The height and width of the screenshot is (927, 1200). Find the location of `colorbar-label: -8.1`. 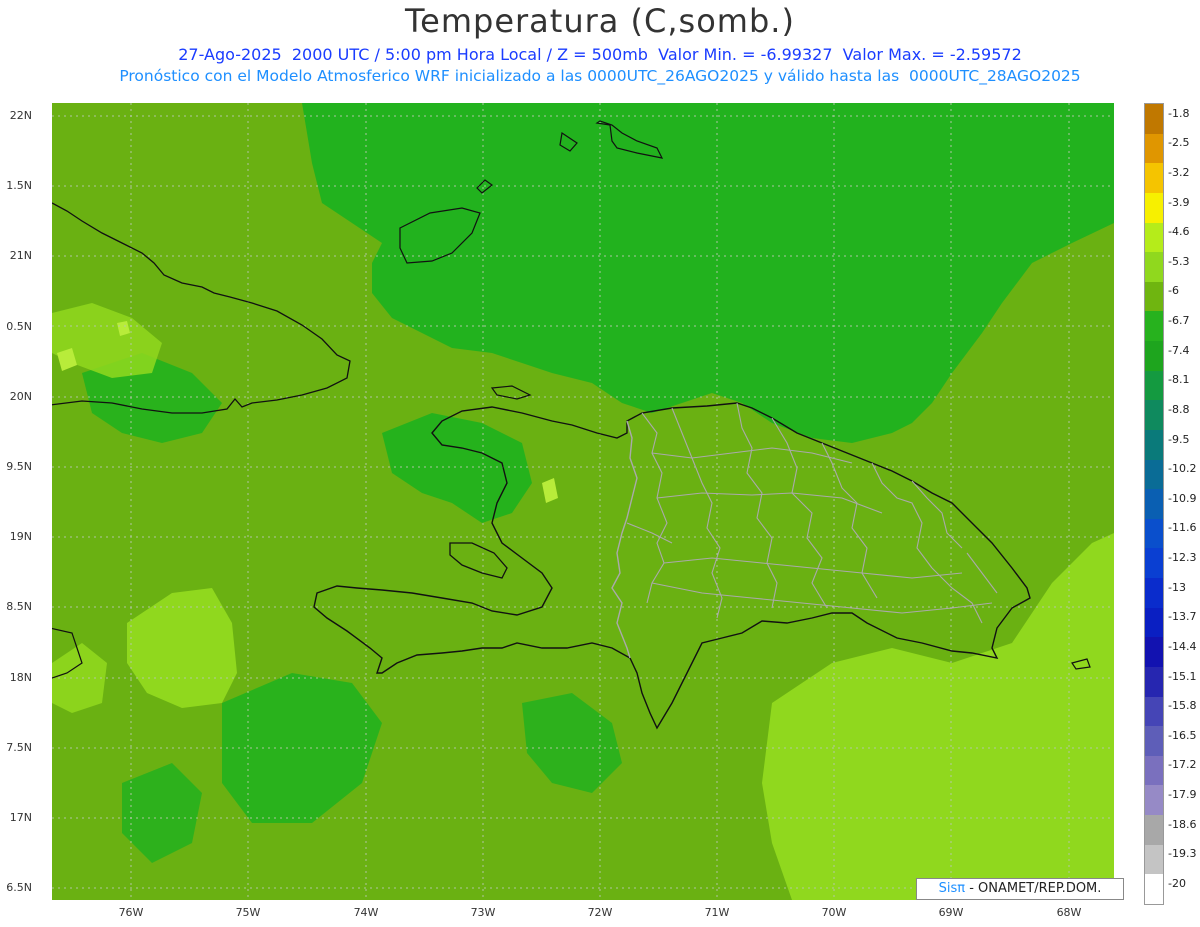

colorbar-label: -8.1 is located at coordinates (1179, 380).